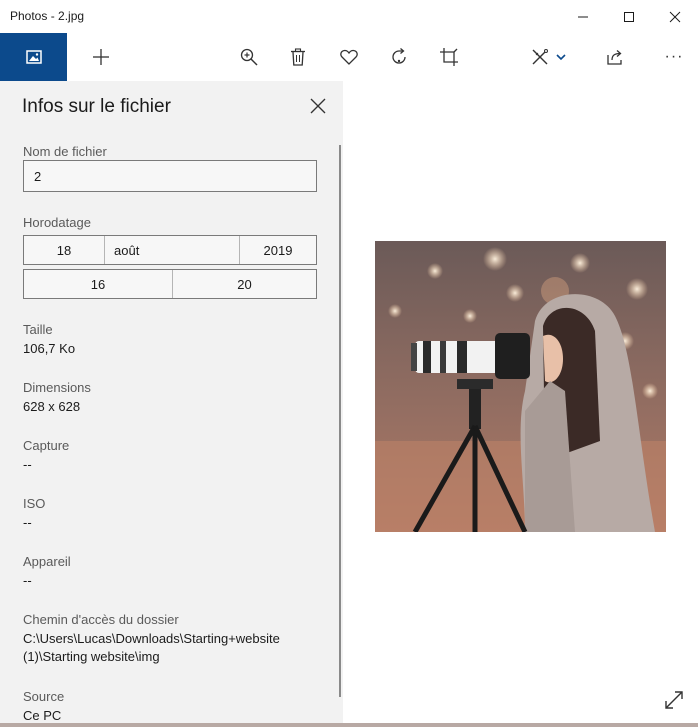  What do you see at coordinates (52, 406) in the screenshot?
I see `dimensions-value: 628 x 628` at bounding box center [52, 406].